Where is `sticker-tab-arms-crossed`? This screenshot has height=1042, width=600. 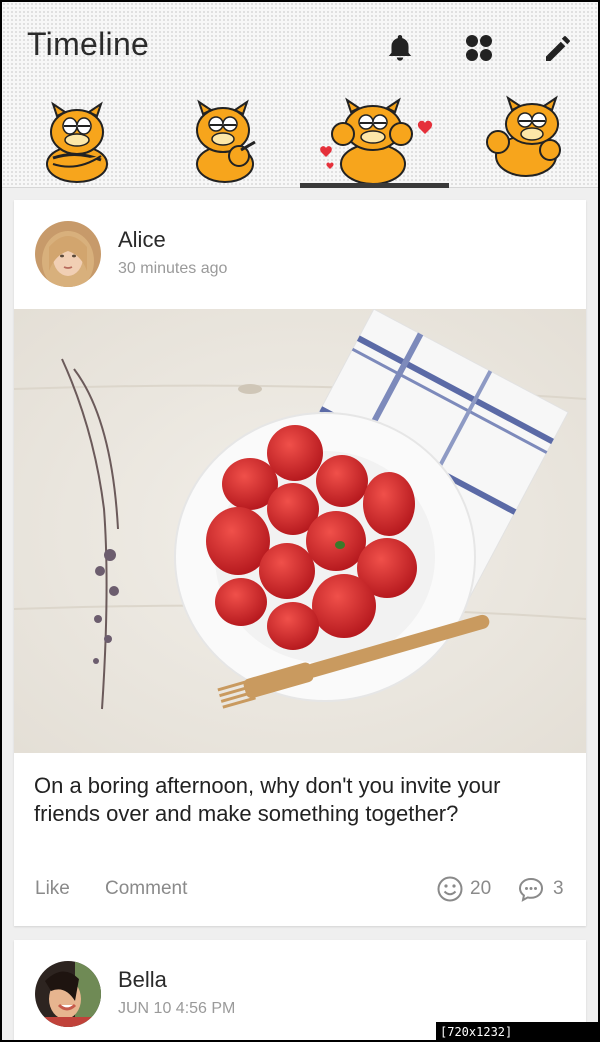 sticker-tab-arms-crossed is located at coordinates (77, 141).